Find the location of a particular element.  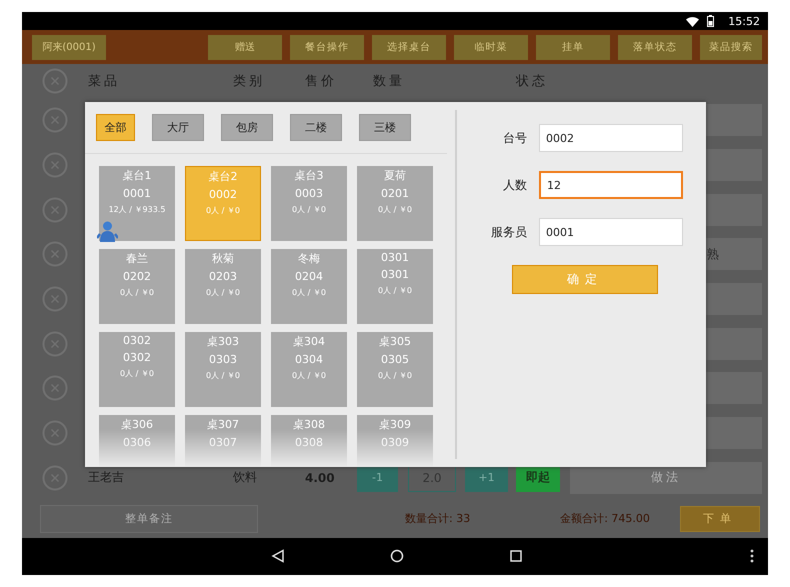

input-field: 12 is located at coordinates (611, 185).